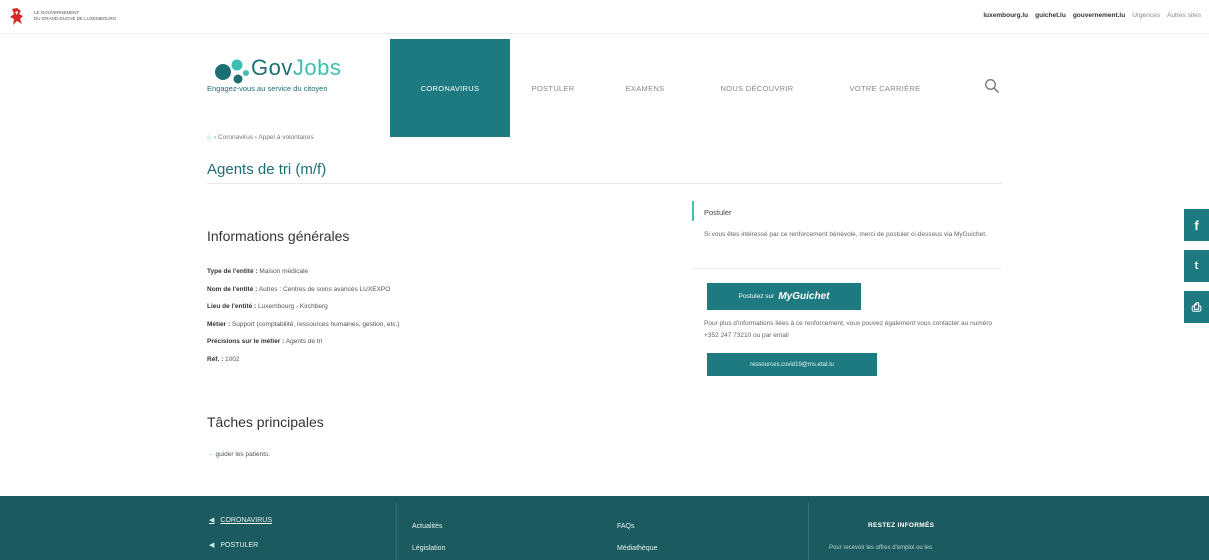  I want to click on task-text: guider les patients., so click(243, 454).